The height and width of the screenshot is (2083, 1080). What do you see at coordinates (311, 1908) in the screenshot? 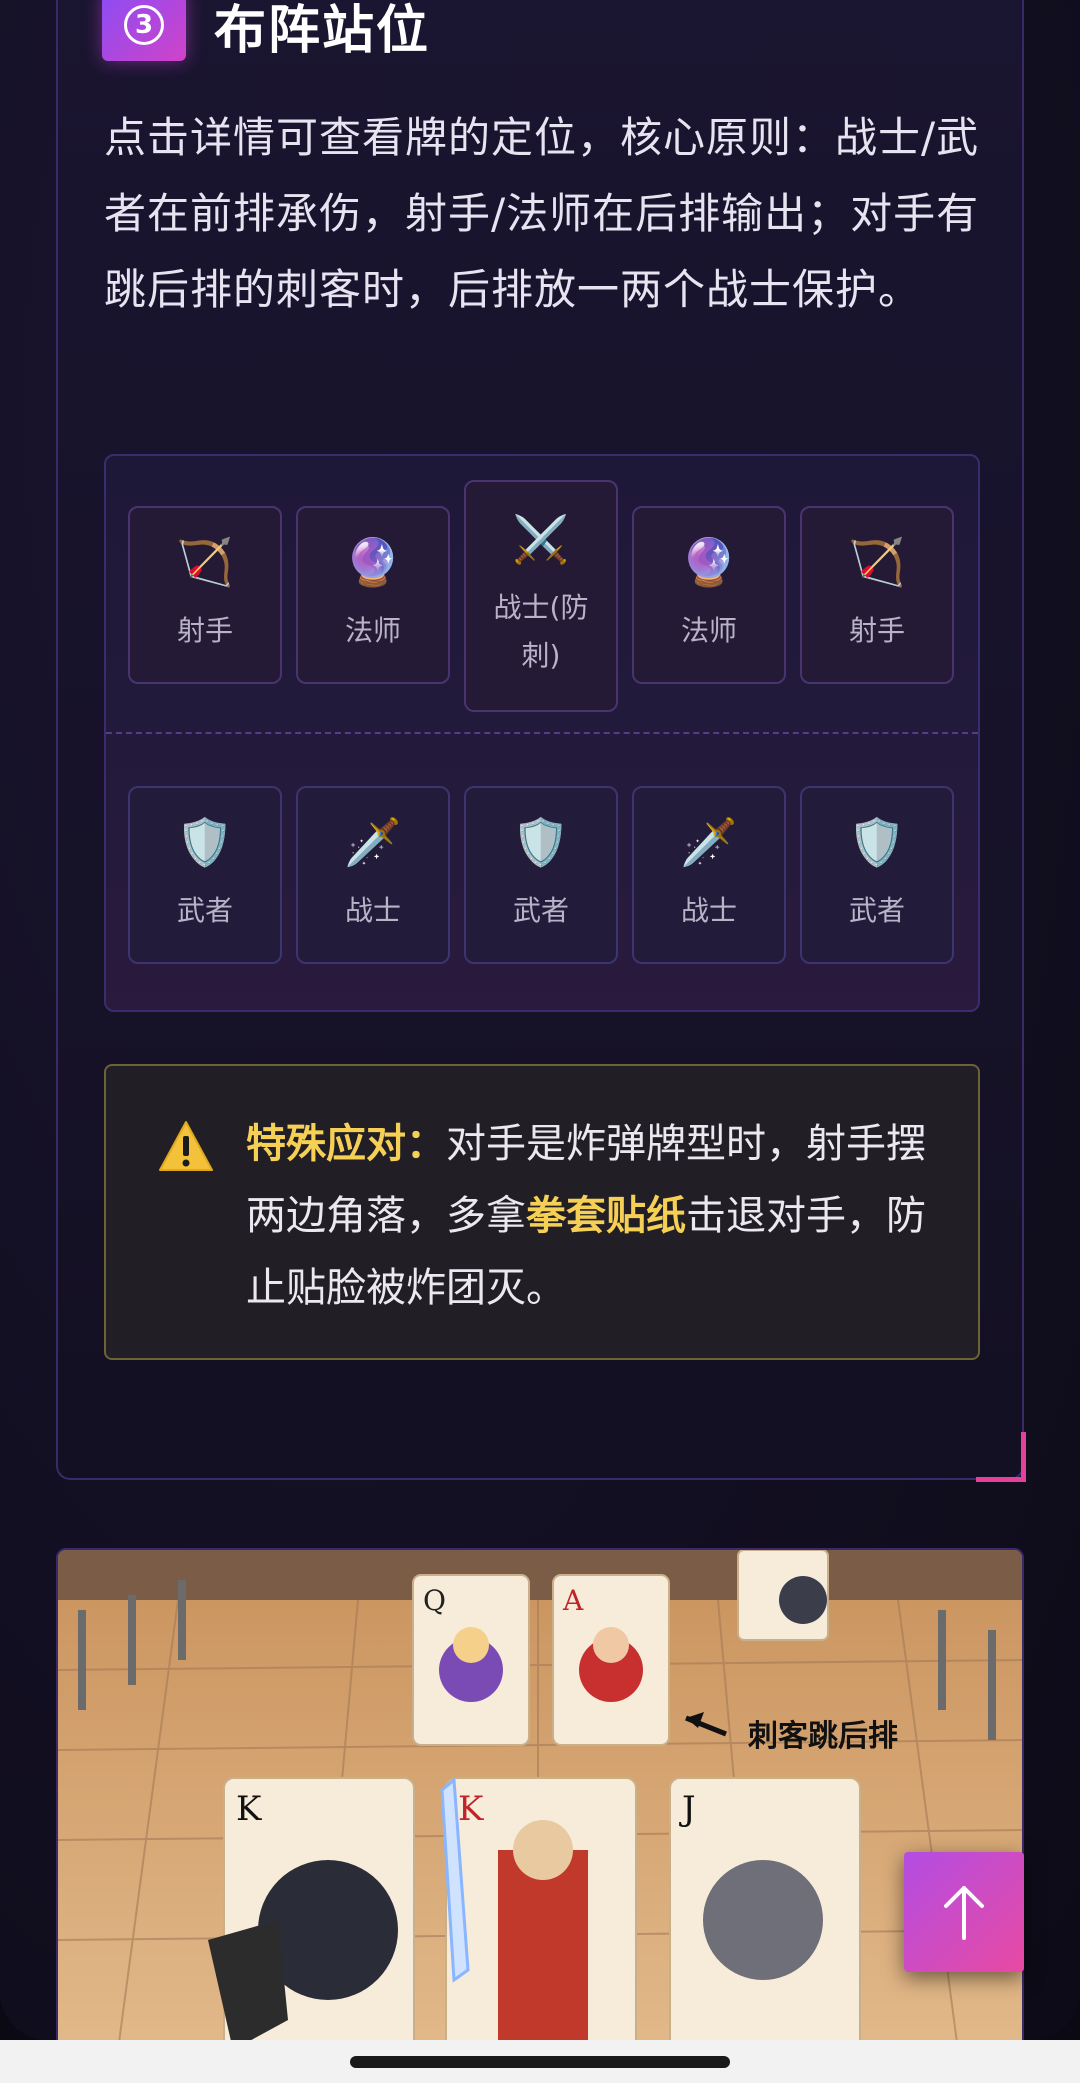
I see `card-king-spades: K` at bounding box center [311, 1908].